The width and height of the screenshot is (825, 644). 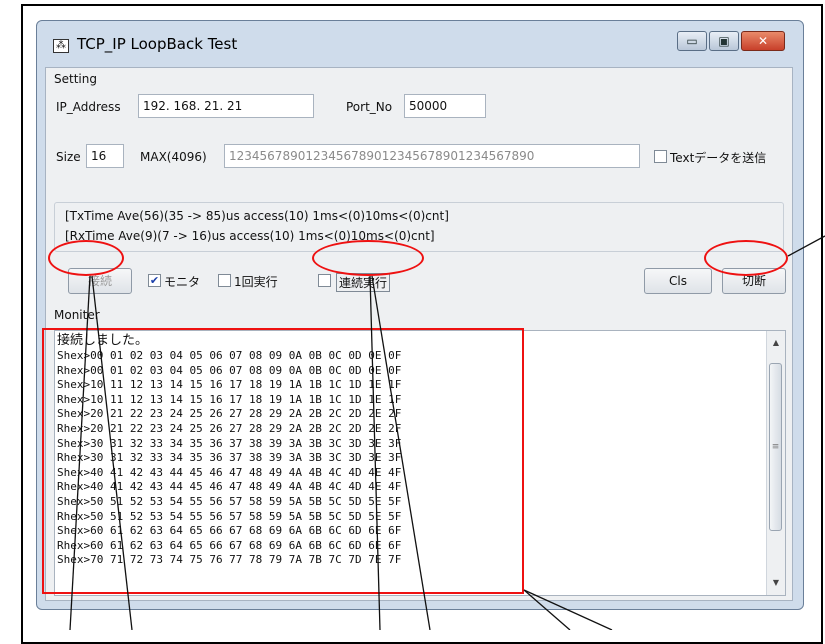 I want to click on app-icon: ⁂, so click(x=61, y=46).